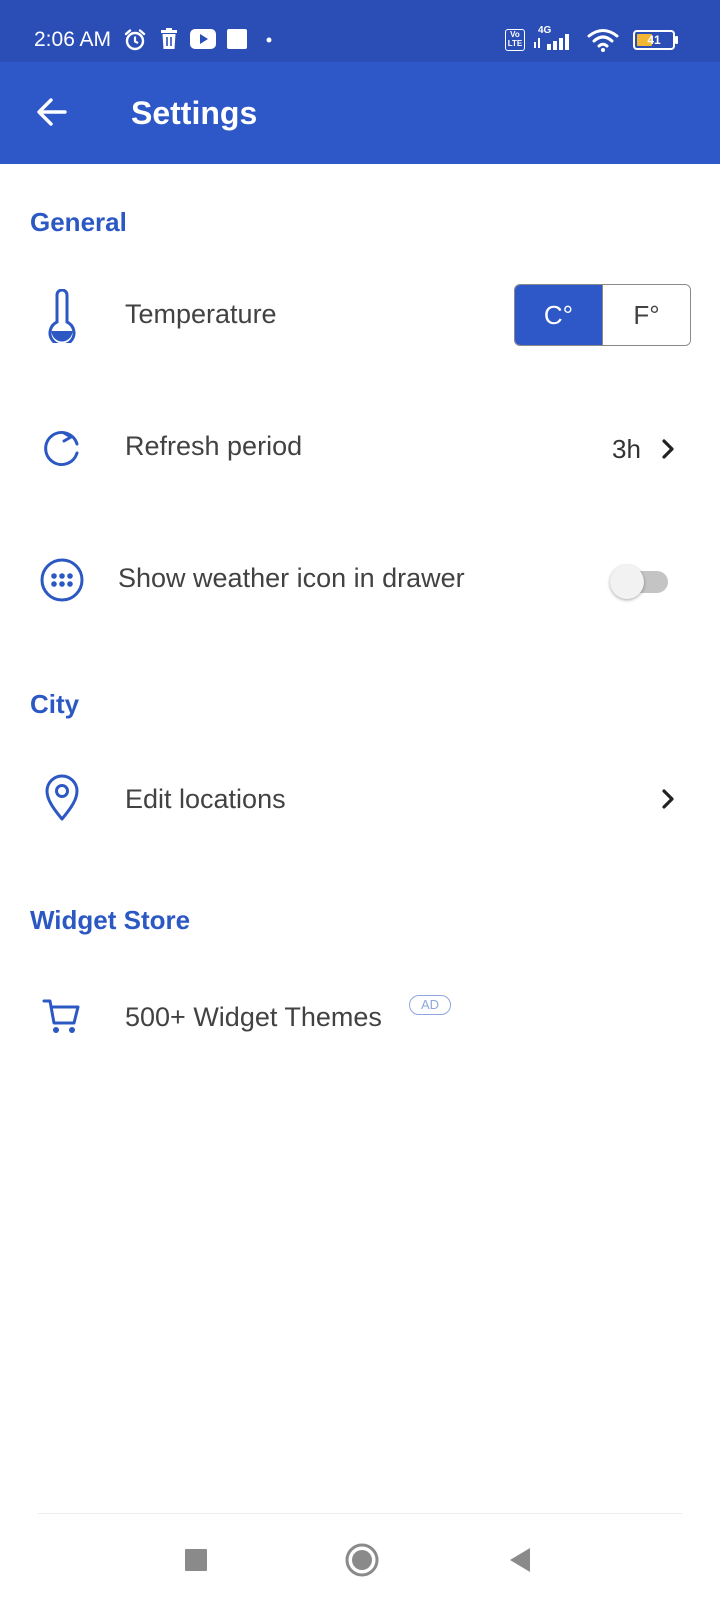 This screenshot has width=720, height=1600. Describe the element at coordinates (237, 39) in the screenshot. I see `square-notification-icon` at that location.